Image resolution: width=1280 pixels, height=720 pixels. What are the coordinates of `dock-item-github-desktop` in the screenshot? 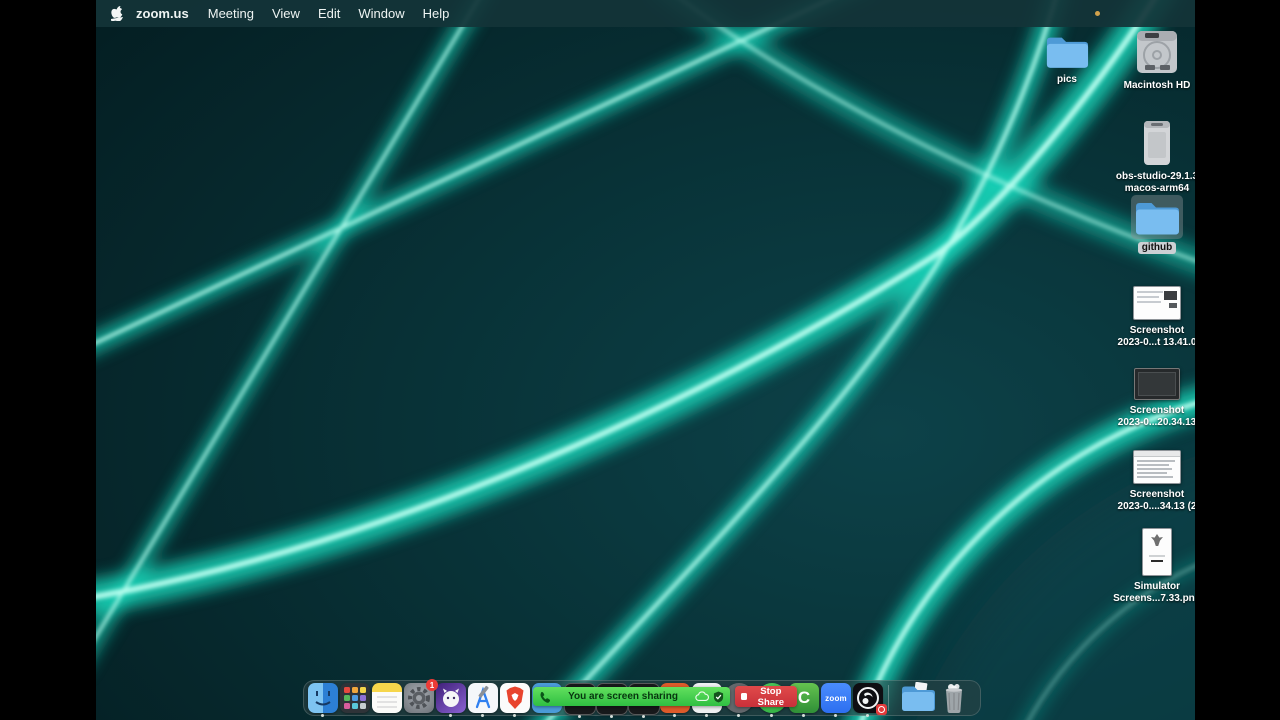 It's located at (451, 700).